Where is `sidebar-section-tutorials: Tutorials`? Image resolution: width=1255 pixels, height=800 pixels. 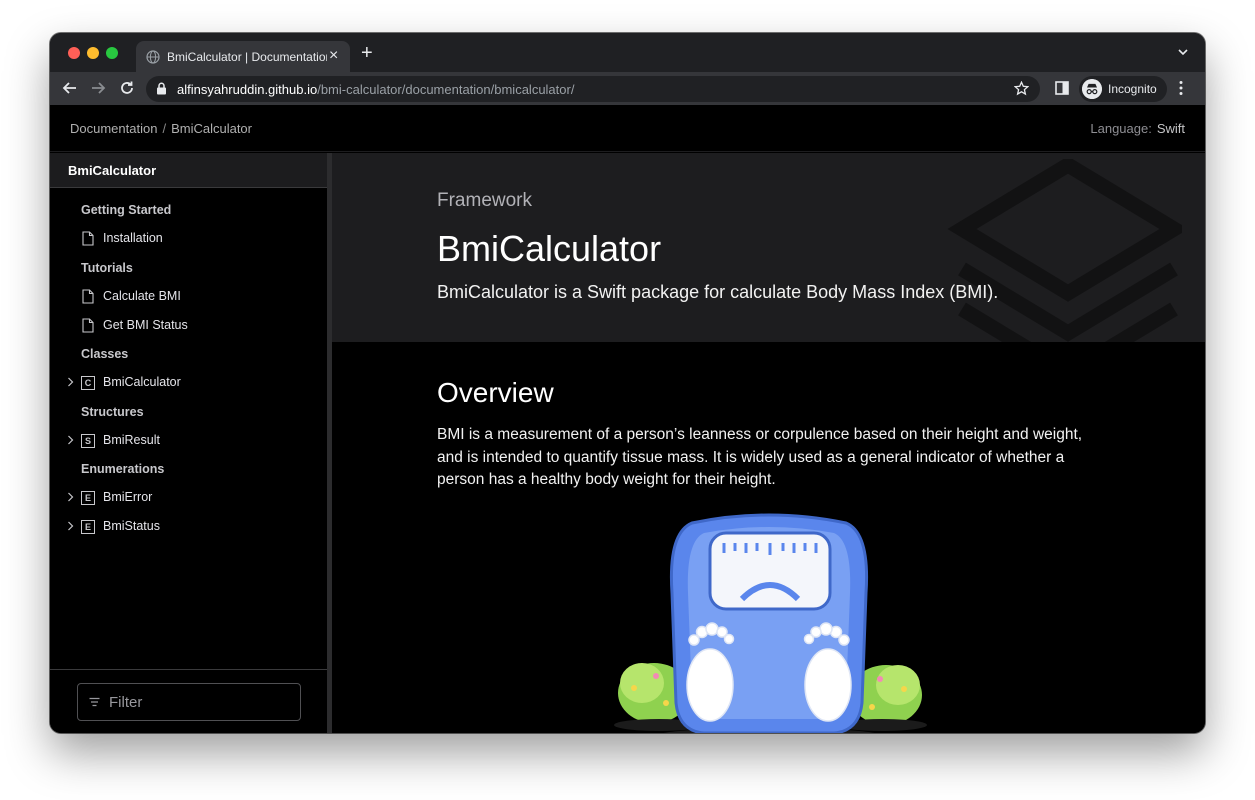 sidebar-section-tutorials: Tutorials is located at coordinates (188, 269).